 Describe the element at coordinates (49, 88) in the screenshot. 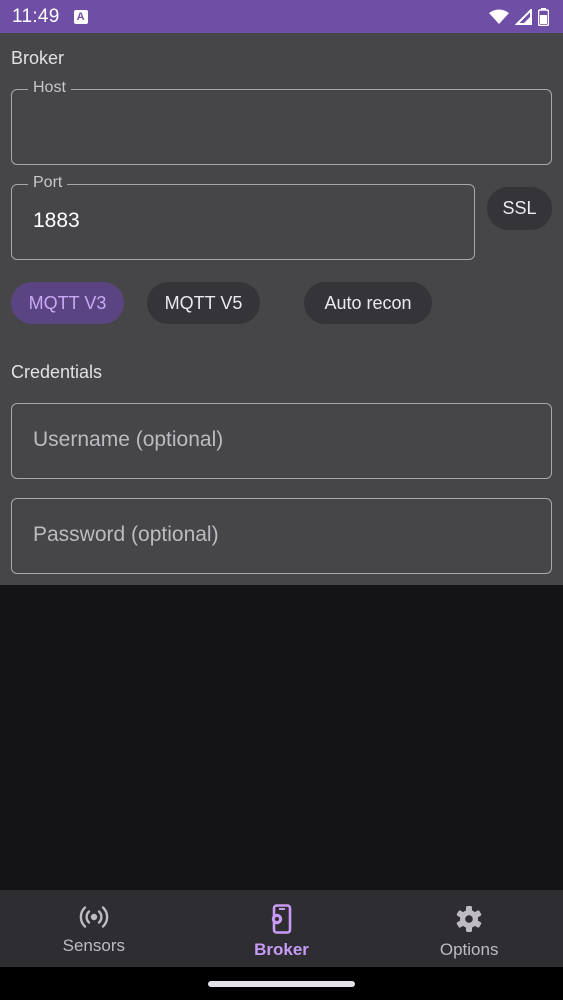

I see `host-label: Host` at that location.